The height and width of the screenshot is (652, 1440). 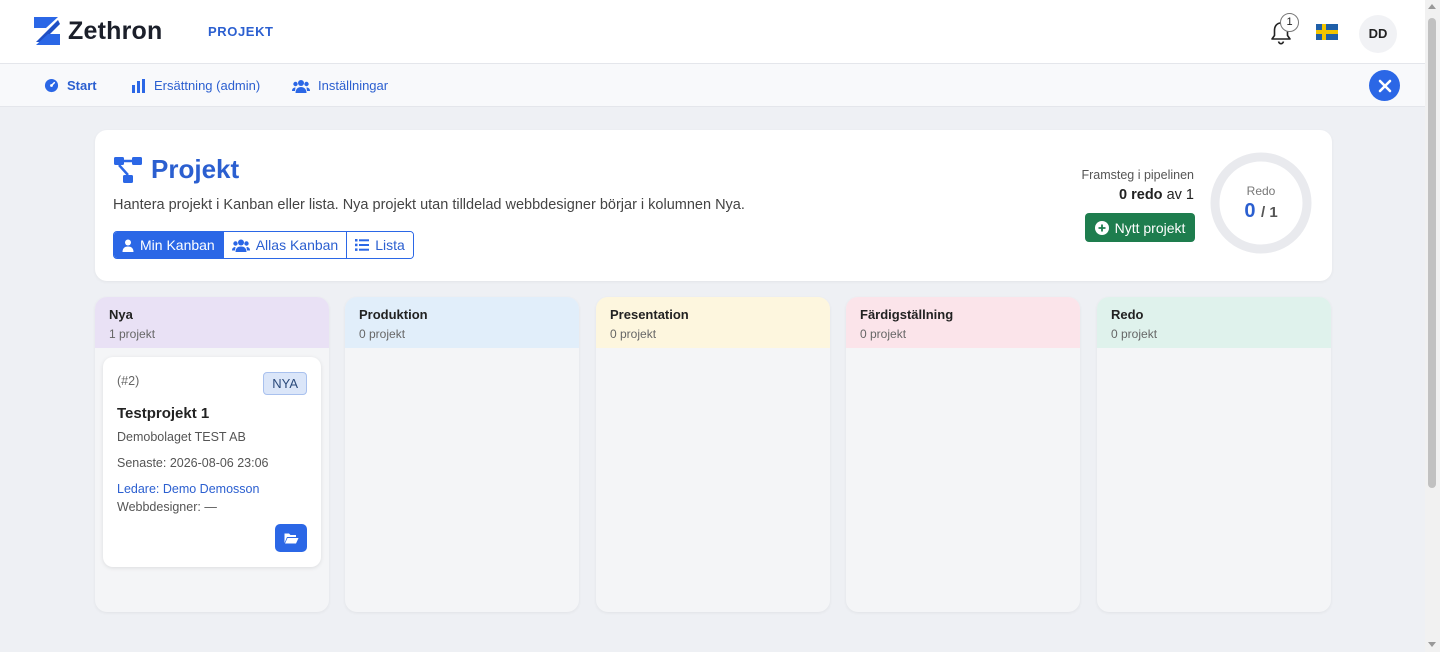 I want to click on gauge-icon, so click(x=51, y=85).